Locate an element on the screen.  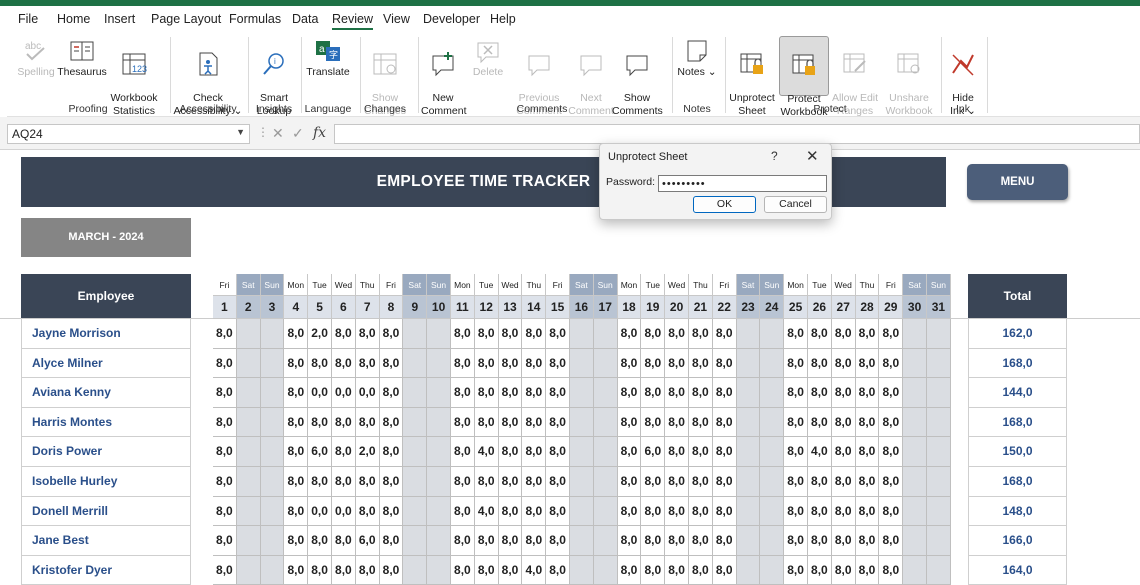
tab-review: Review is located at coordinates (352, 21).